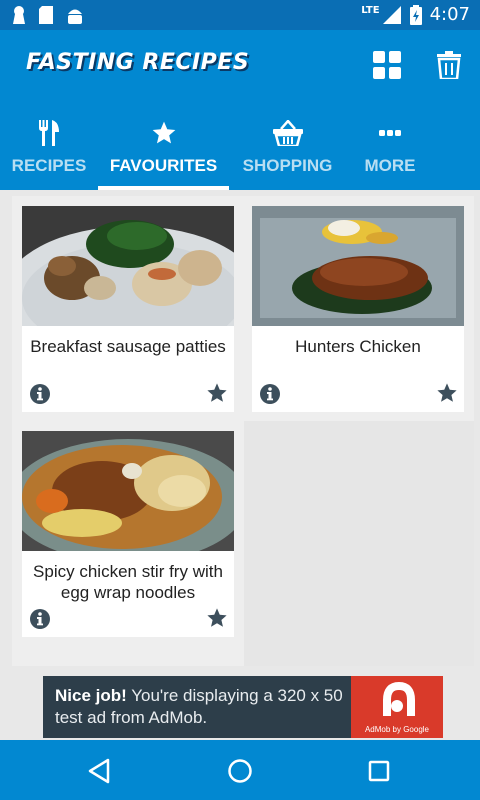 This screenshot has width=480, height=800. What do you see at coordinates (358, 346) in the screenshot?
I see `recipe-title: Hunters Chicken` at bounding box center [358, 346].